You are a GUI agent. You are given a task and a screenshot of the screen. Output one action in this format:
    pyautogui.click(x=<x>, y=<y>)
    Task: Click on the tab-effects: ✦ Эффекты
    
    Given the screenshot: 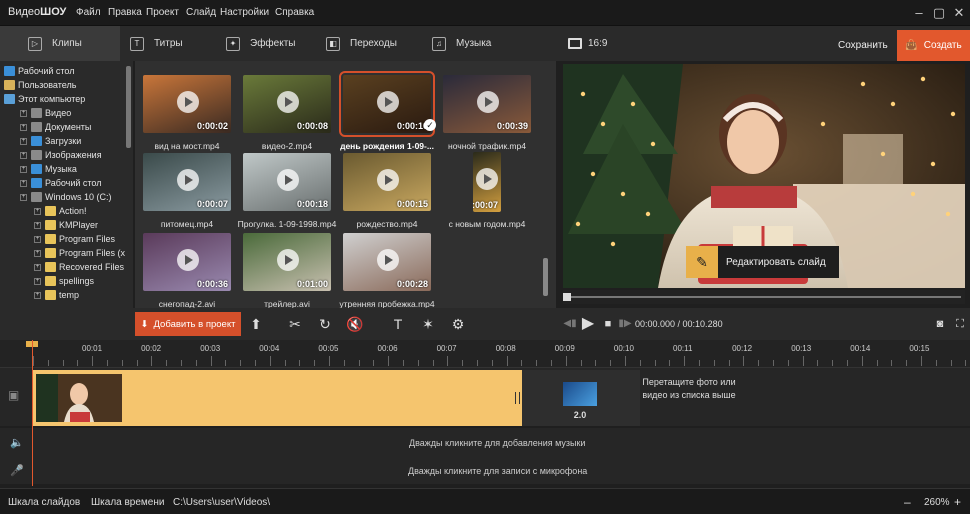 What is the action you would take?
    pyautogui.click(x=266, y=43)
    